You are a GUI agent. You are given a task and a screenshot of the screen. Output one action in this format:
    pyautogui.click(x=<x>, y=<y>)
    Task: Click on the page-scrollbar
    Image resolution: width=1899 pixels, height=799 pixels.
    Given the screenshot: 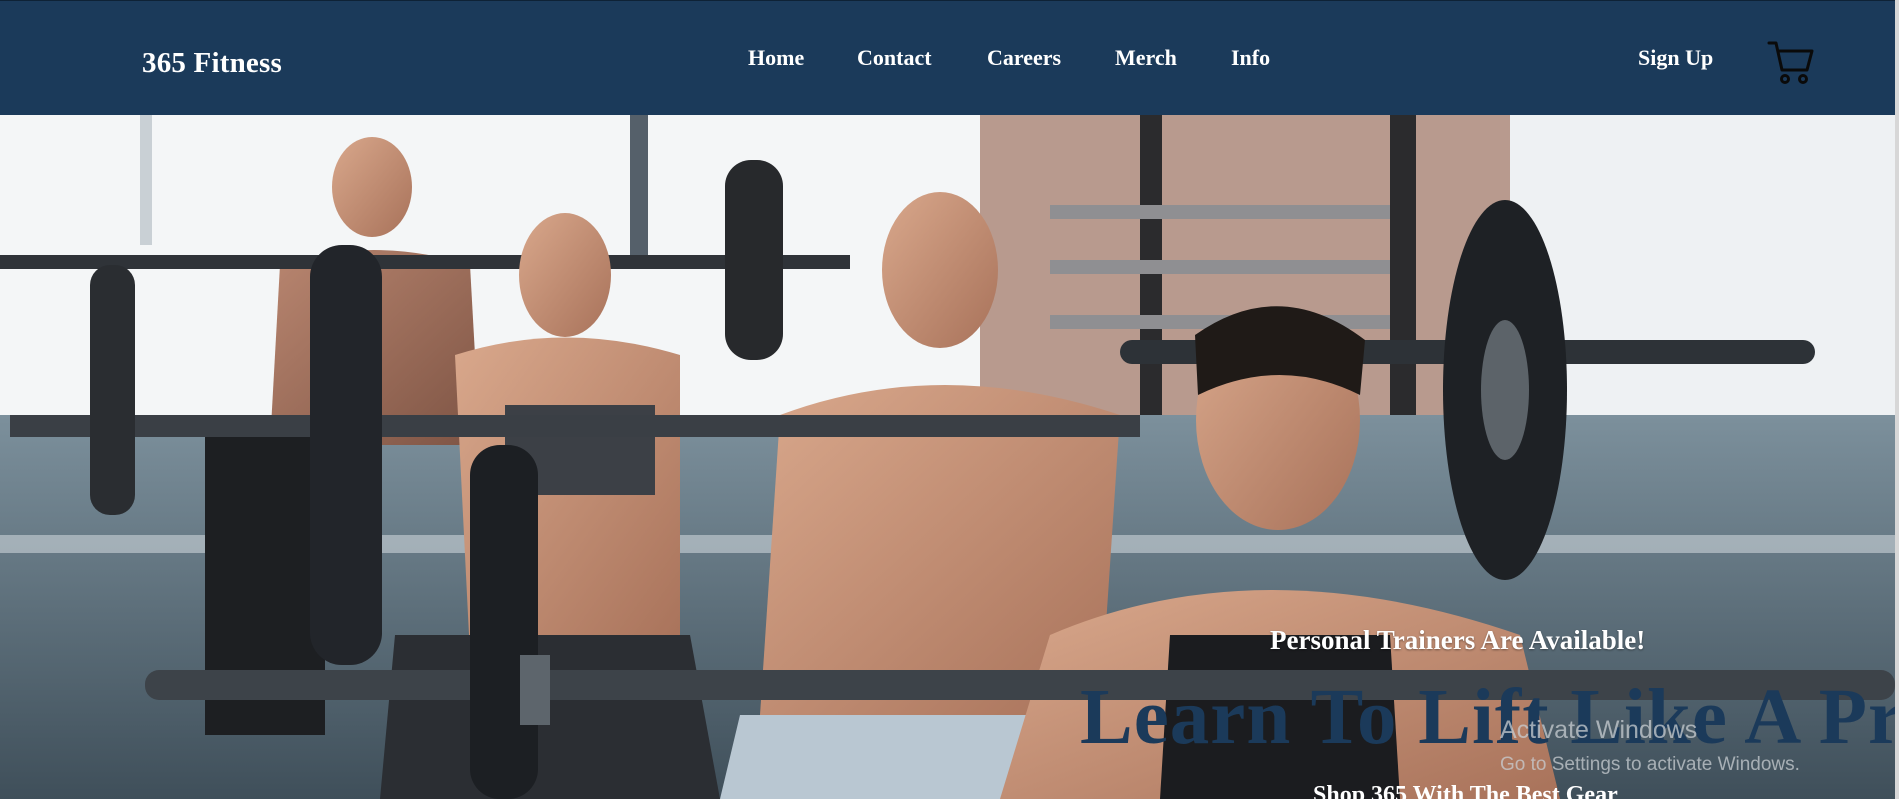 What is the action you would take?
    pyautogui.click(x=1897, y=399)
    